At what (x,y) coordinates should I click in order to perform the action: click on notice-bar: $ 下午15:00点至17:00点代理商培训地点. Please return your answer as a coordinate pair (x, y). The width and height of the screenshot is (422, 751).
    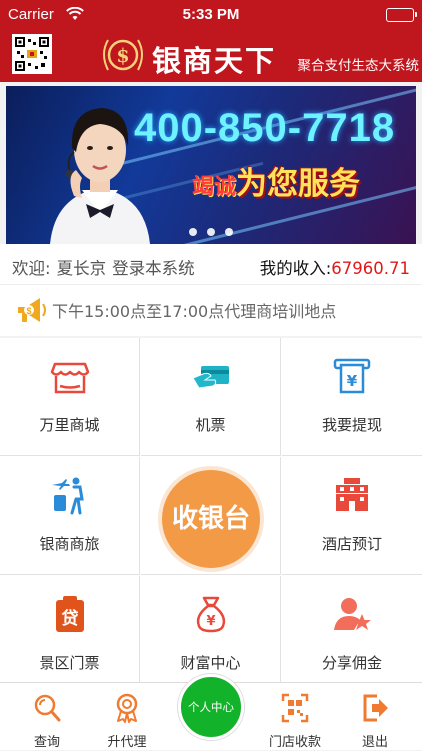
    Looking at the image, I should click on (211, 310).